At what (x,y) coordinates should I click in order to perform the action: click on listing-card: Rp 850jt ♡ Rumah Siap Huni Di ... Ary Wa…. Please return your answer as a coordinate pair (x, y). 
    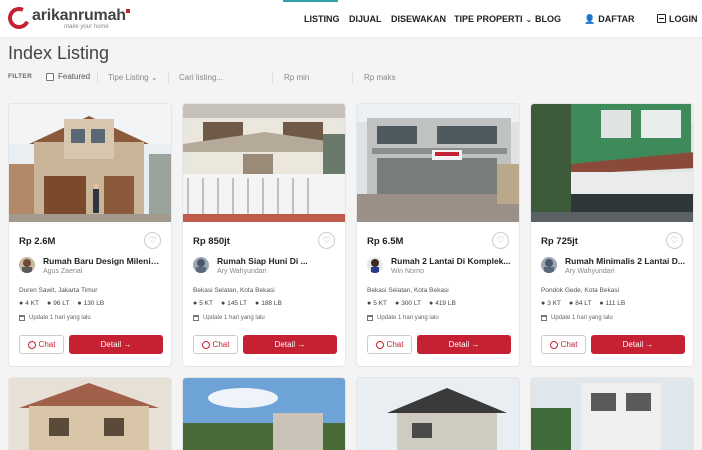
    Looking at the image, I should click on (264, 235).